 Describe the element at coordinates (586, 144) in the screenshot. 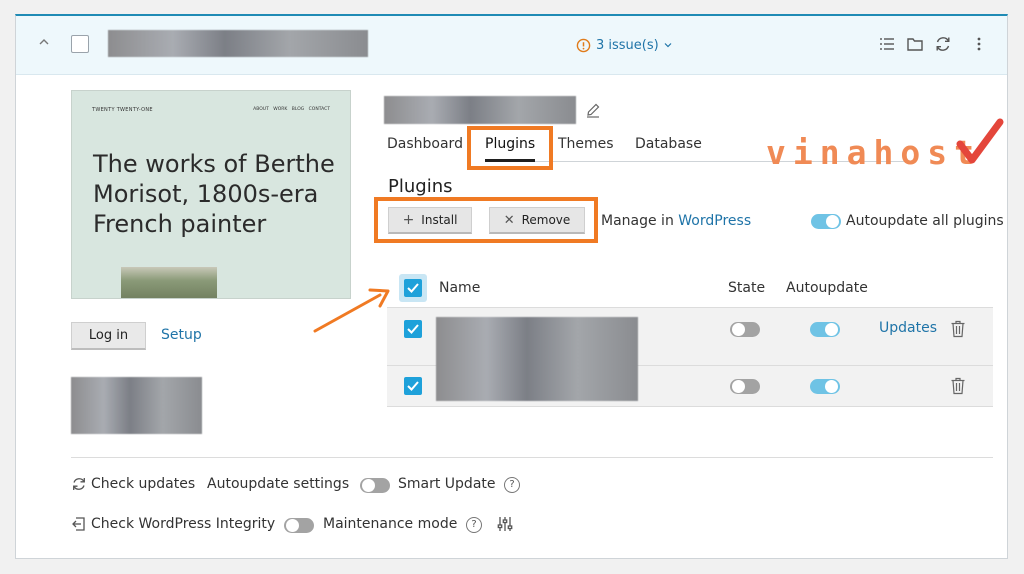

I see `tab-themes: Themes` at that location.